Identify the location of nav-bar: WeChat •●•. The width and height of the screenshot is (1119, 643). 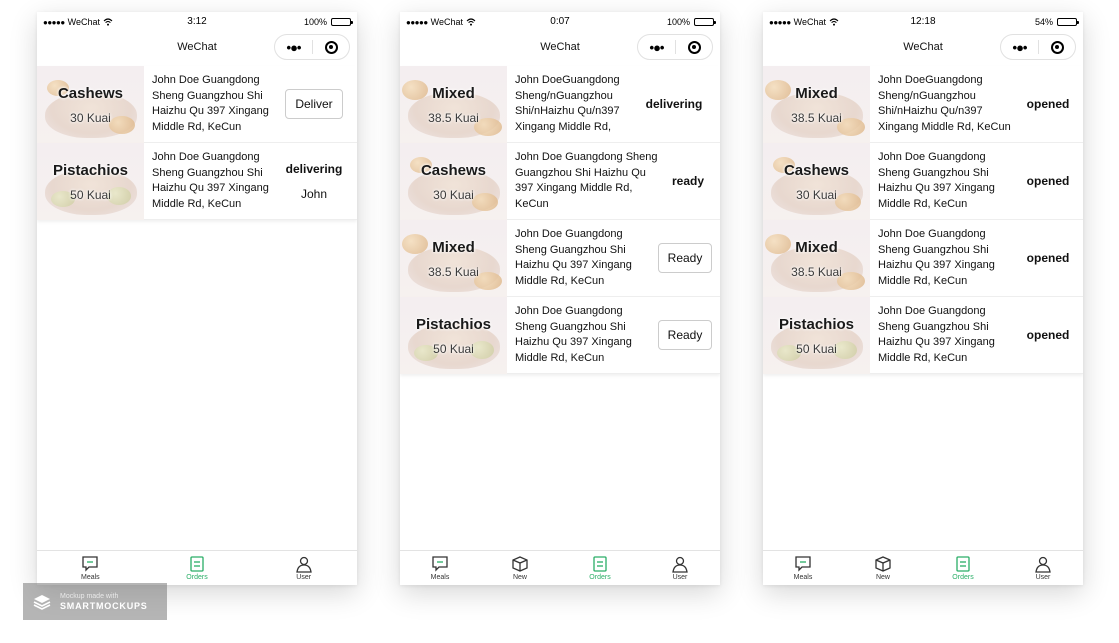
(923, 49).